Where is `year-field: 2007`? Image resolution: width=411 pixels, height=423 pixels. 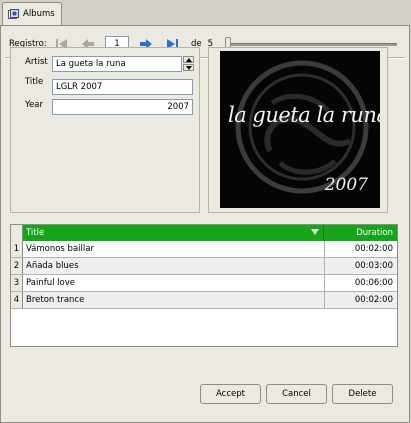
year-field: 2007 is located at coordinates (122, 107).